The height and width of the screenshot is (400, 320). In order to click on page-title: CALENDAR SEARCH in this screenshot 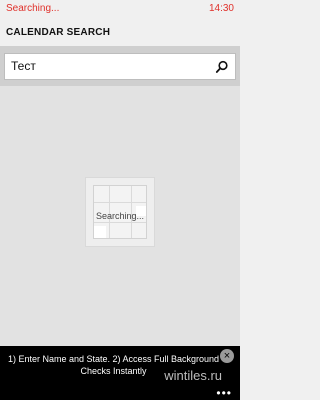, I will do `click(58, 32)`.